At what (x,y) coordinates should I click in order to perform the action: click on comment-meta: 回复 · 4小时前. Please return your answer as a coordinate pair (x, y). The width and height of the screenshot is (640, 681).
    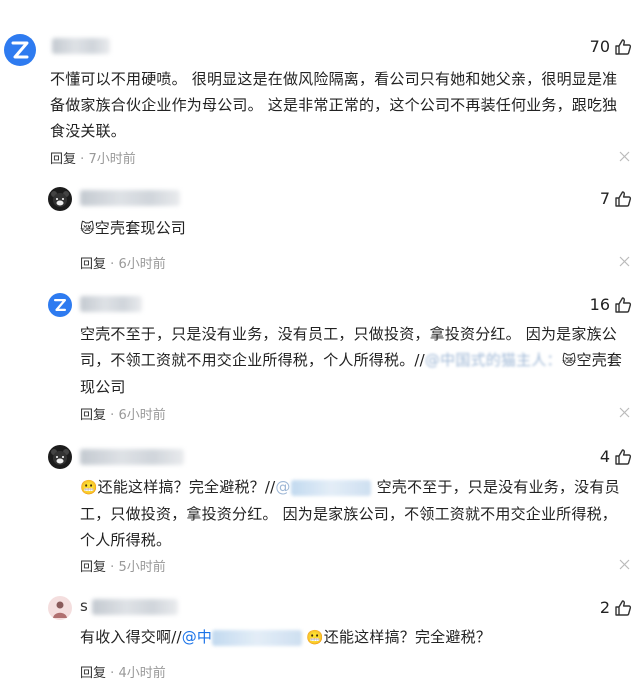
    Looking at the image, I should click on (123, 671).